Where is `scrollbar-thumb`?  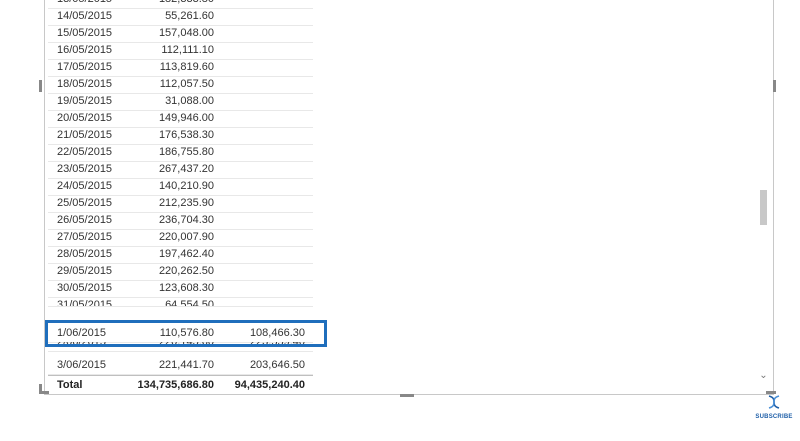
scrollbar-thumb is located at coordinates (763, 207).